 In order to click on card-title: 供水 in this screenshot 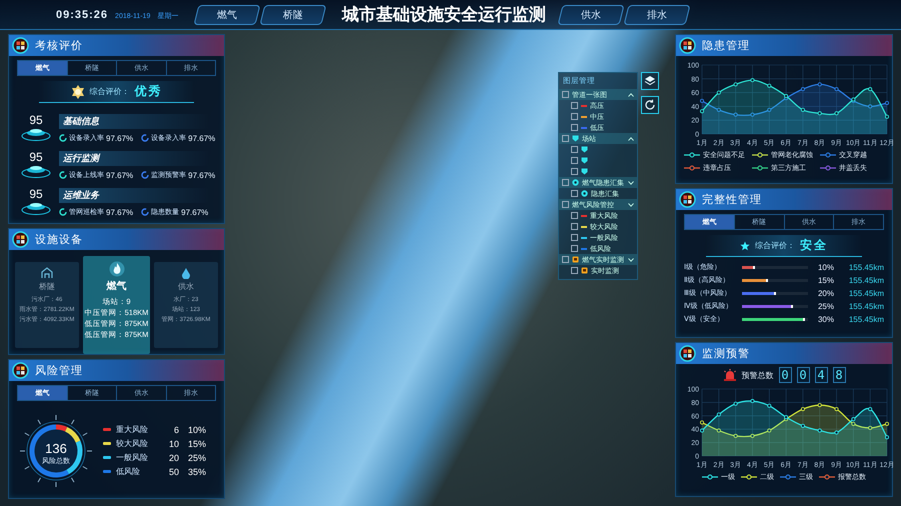, I will do `click(186, 286)`.